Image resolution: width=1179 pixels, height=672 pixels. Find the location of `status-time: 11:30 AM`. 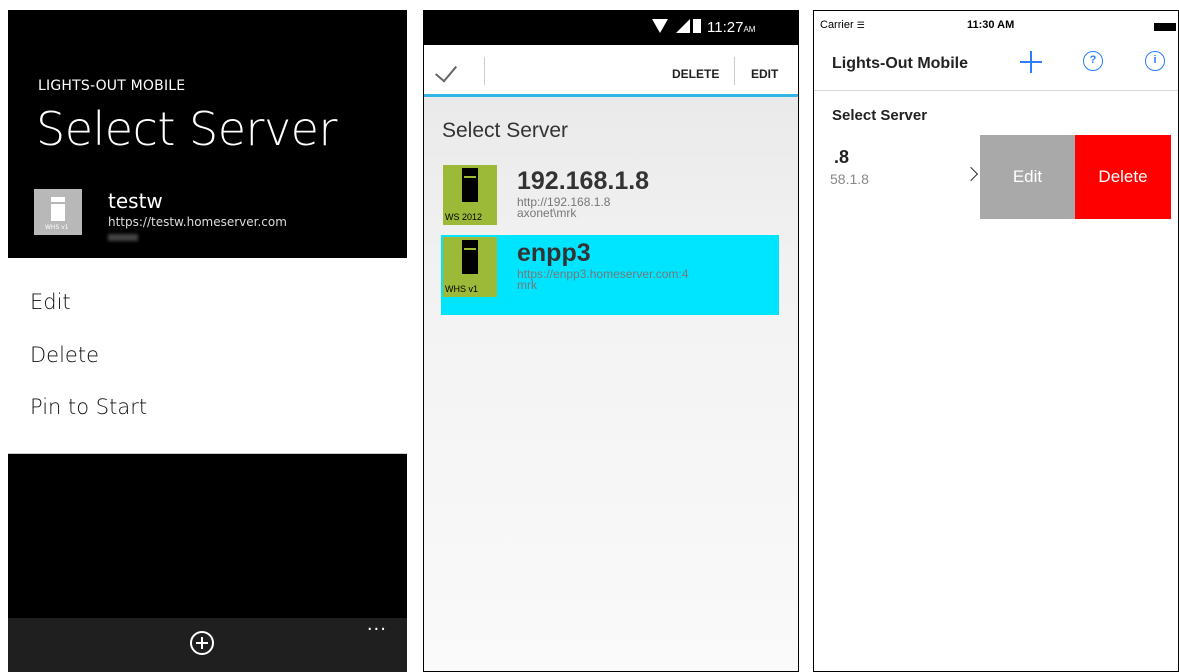

status-time: 11:30 AM is located at coordinates (991, 25).